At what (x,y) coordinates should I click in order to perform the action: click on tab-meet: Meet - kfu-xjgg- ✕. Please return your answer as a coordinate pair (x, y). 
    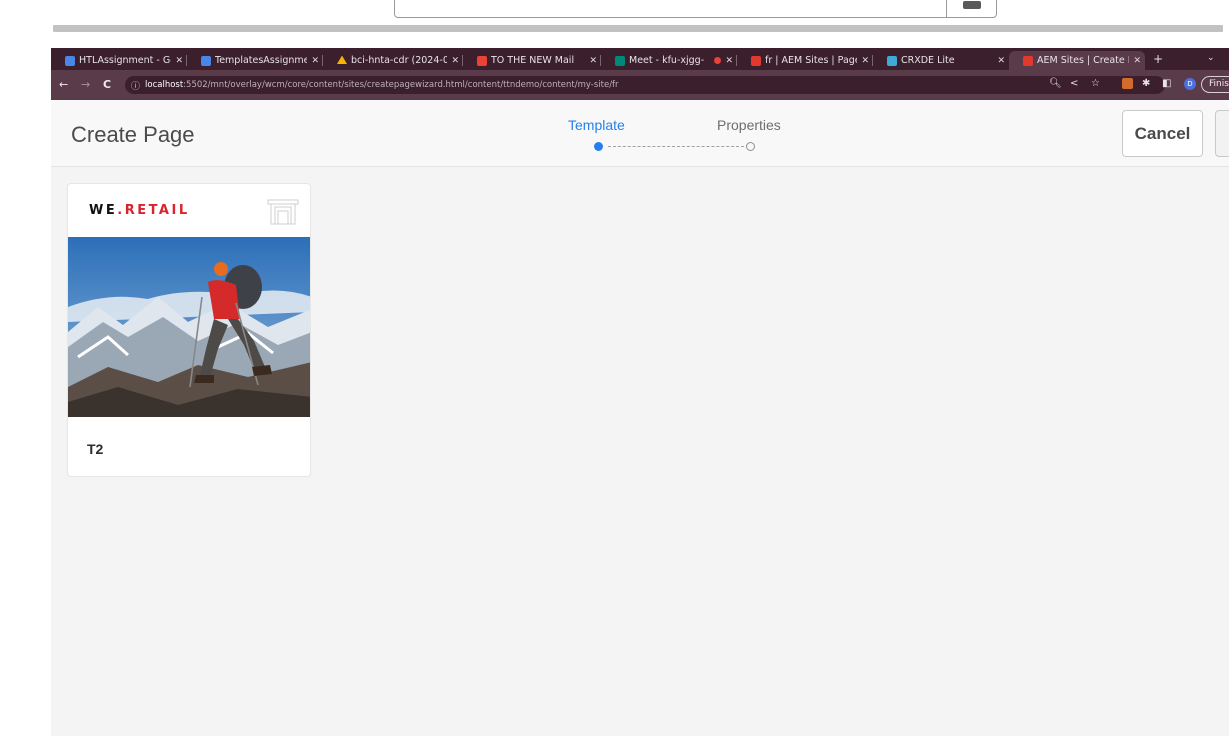
    Looking at the image, I should click on (669, 60).